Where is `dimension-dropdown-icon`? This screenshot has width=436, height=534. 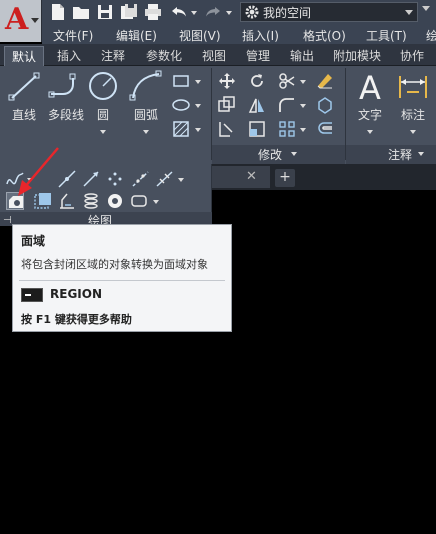
dimension-dropdown-icon is located at coordinates (413, 132).